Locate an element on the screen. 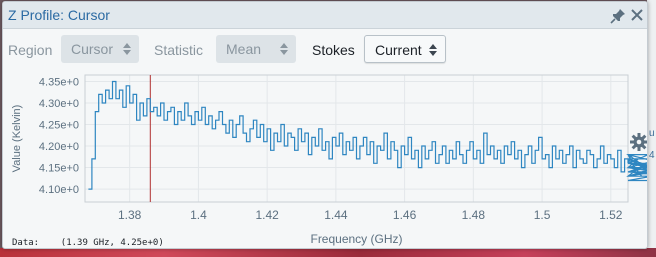 The image size is (656, 257). y-tick-label: 4.30e+0 is located at coordinates (59, 104).